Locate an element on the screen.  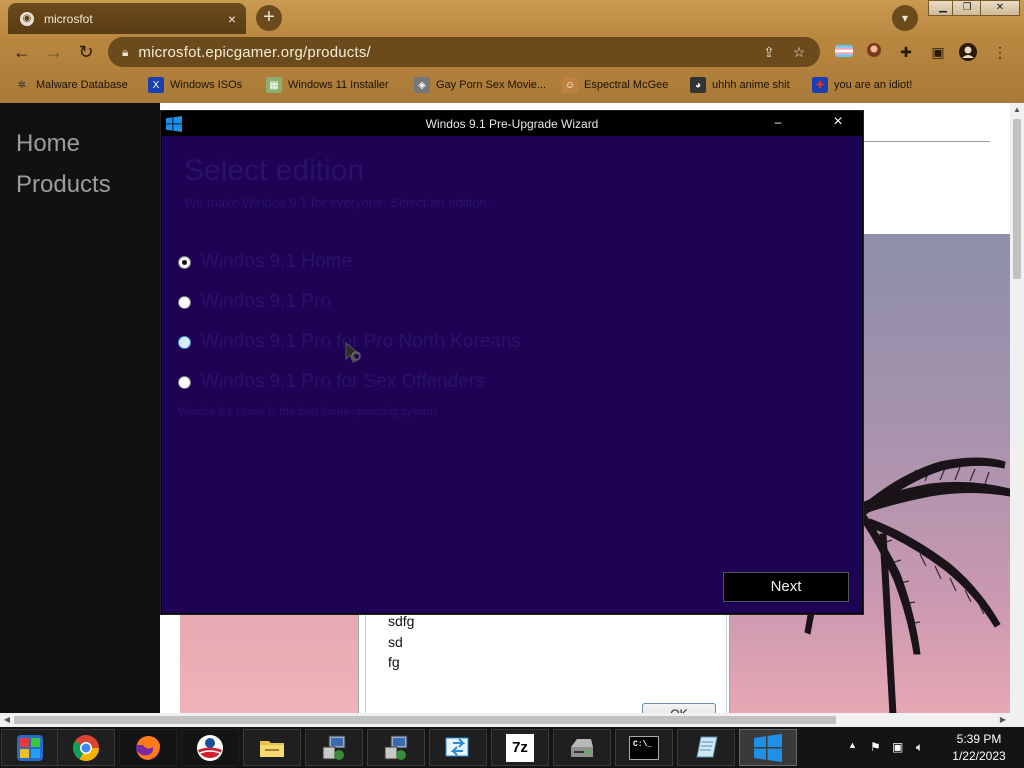
tab-microsfot: ◉ microsfot × is located at coordinates (127, 18).